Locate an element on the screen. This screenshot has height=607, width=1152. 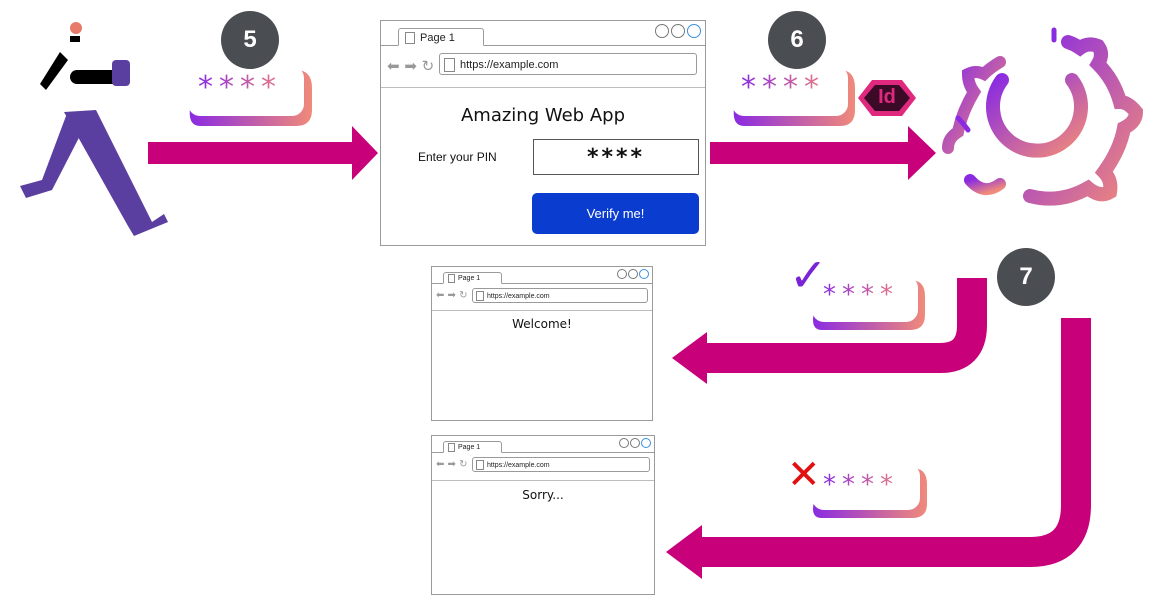
running-person-icon is located at coordinates (94, 129).